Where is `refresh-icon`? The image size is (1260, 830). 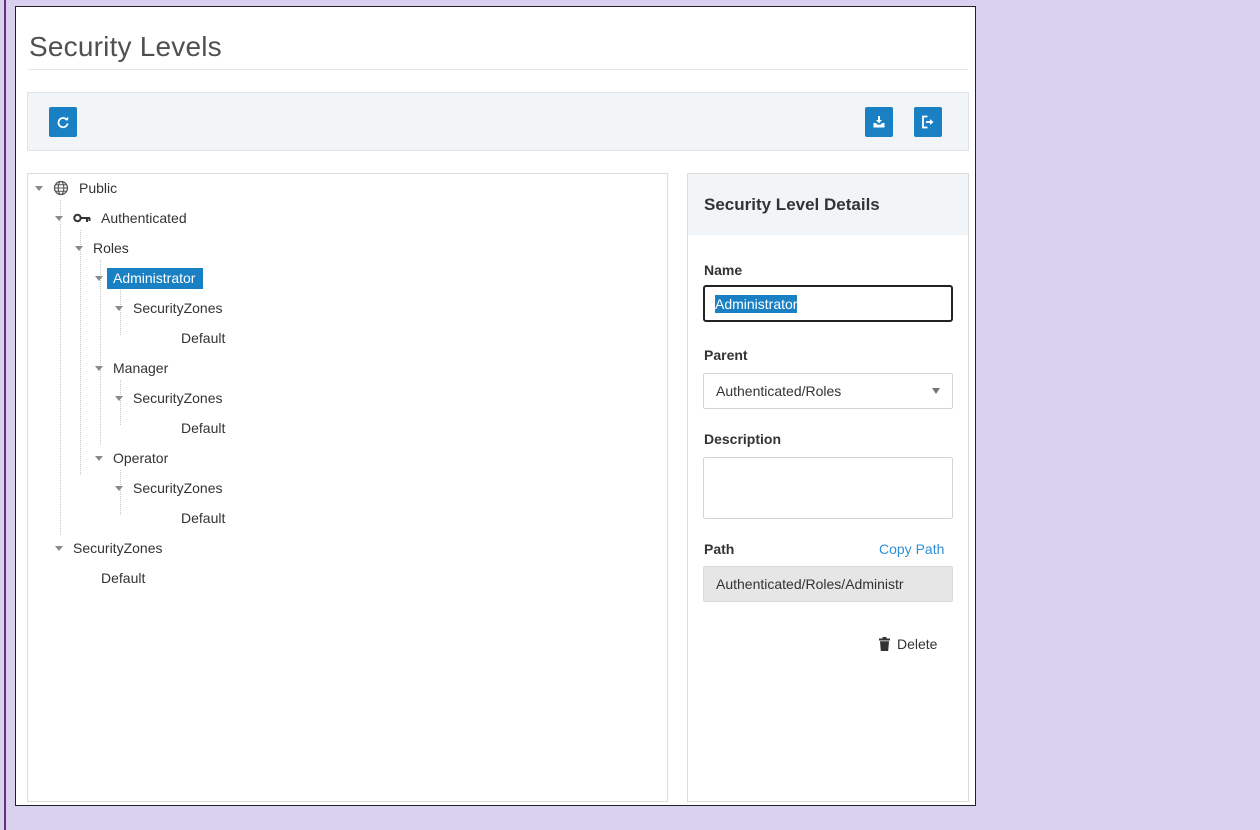
refresh-icon is located at coordinates (63, 122).